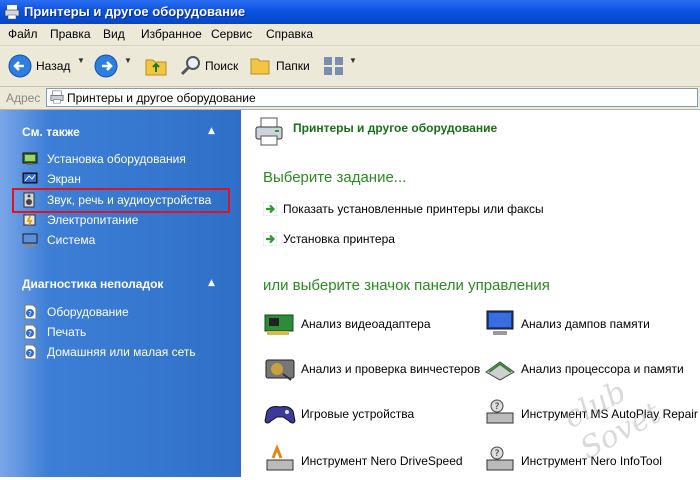  I want to click on gamepad-icon, so click(280, 415).